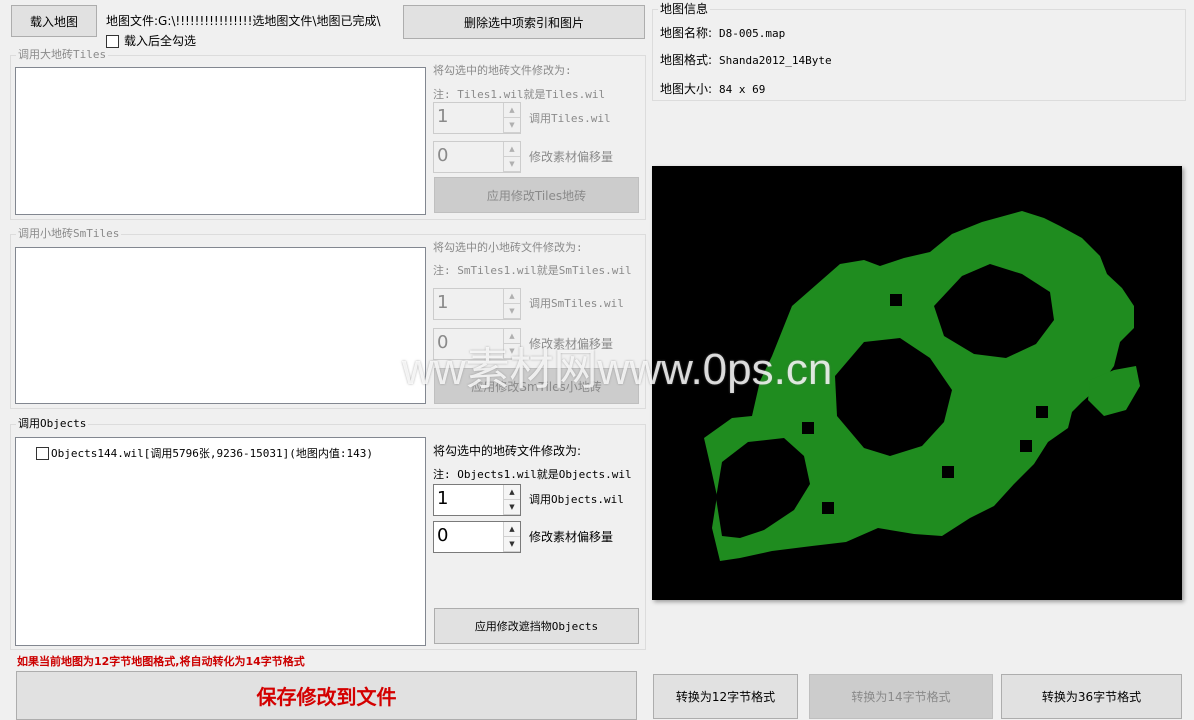  Describe the element at coordinates (576, 499) in the screenshot. I see `objects-index-label: 调用Objects.wil` at that location.